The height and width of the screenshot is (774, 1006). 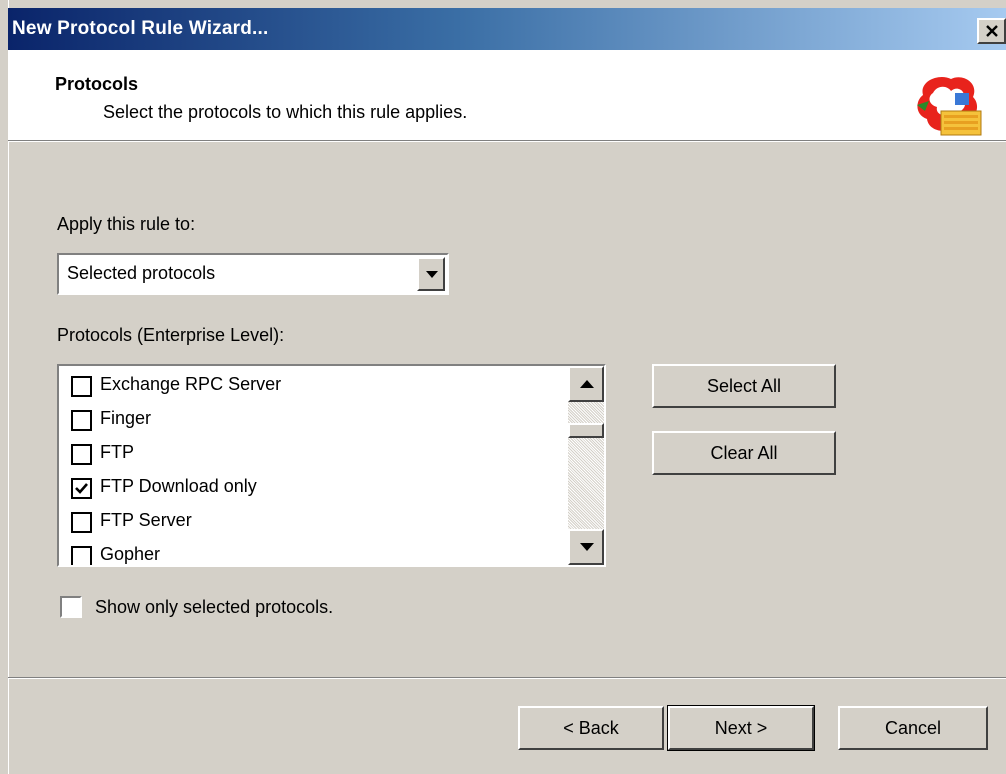 What do you see at coordinates (130, 554) in the screenshot?
I see `protocol-label: Gopher` at bounding box center [130, 554].